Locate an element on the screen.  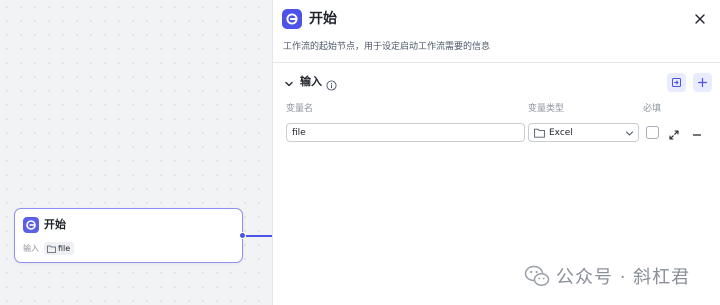
expand-button is located at coordinates (674, 133).